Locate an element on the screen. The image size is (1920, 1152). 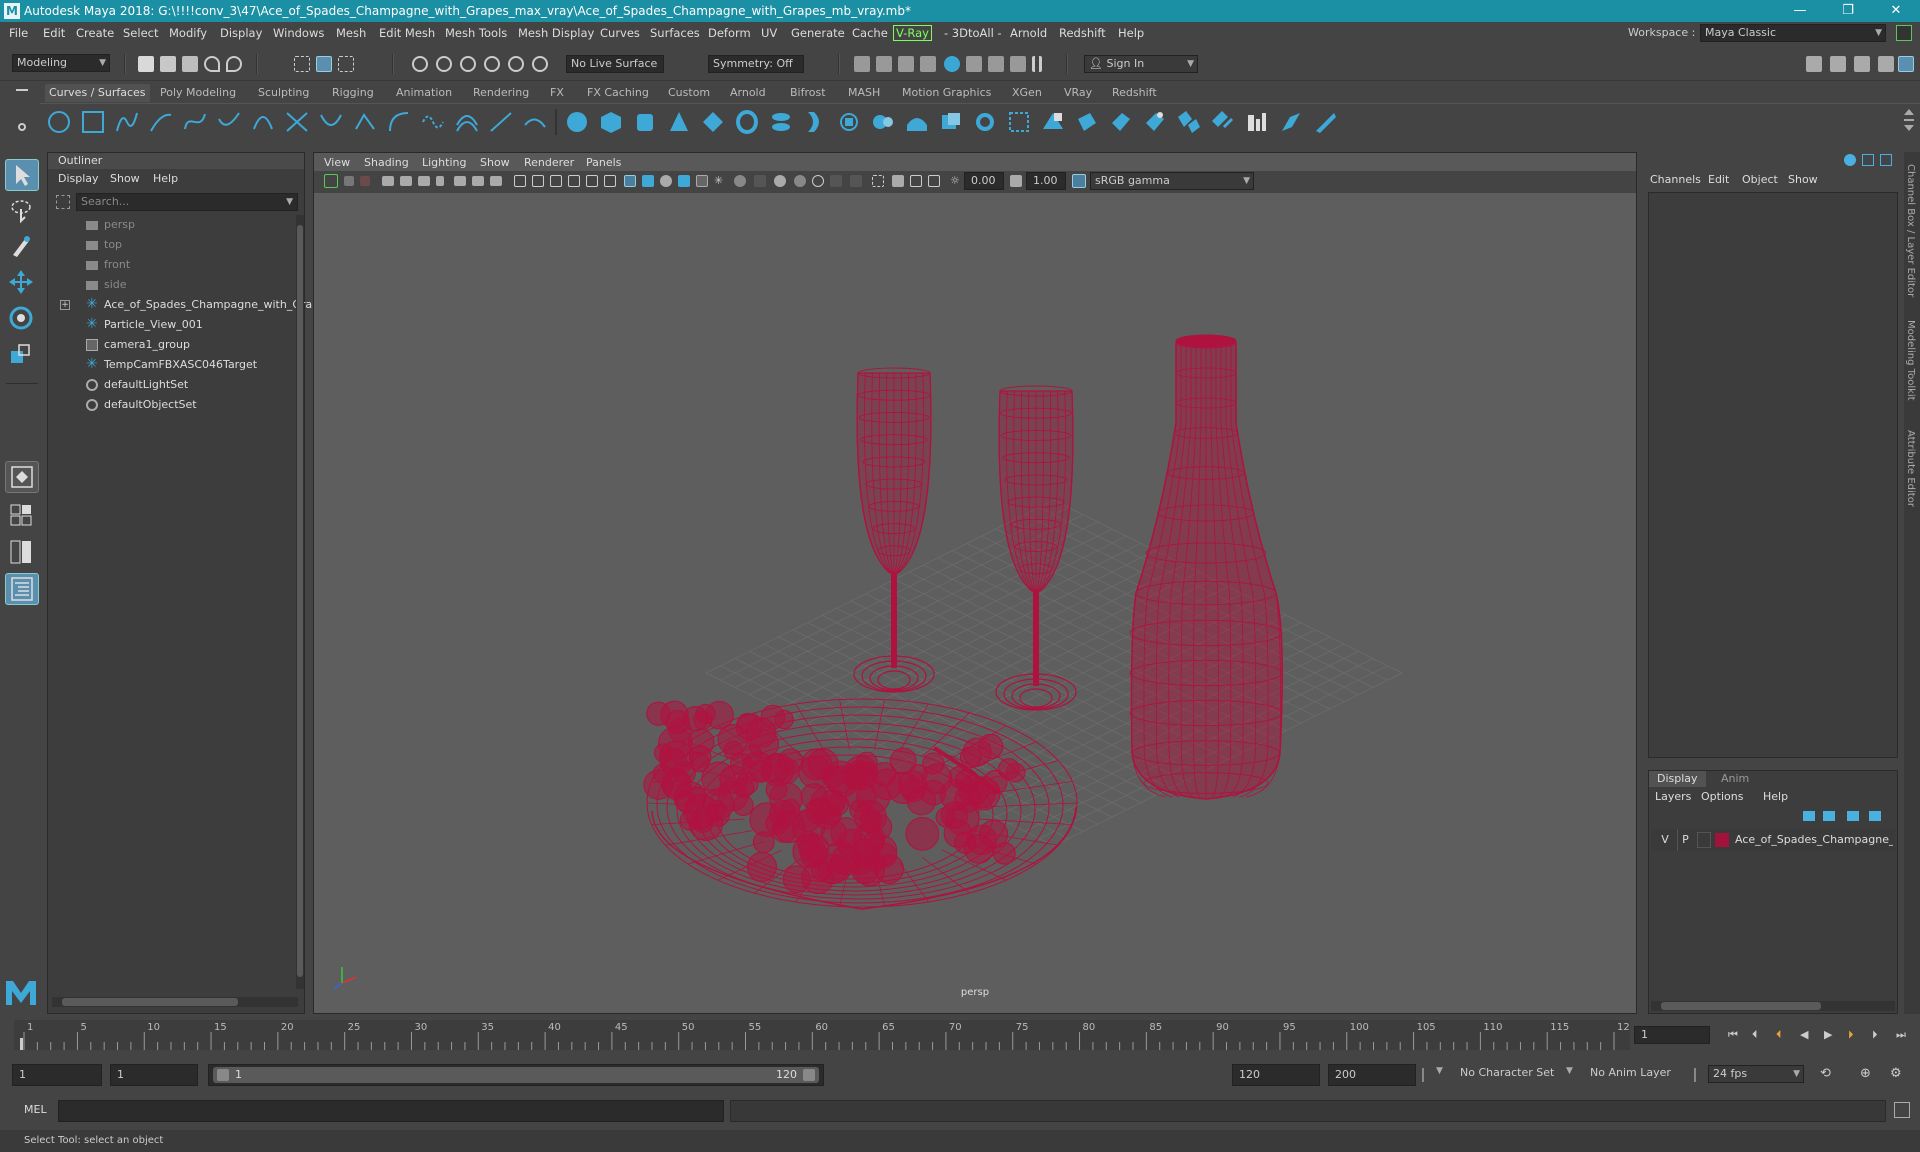
menu-uv: UV is located at coordinates (769, 33).